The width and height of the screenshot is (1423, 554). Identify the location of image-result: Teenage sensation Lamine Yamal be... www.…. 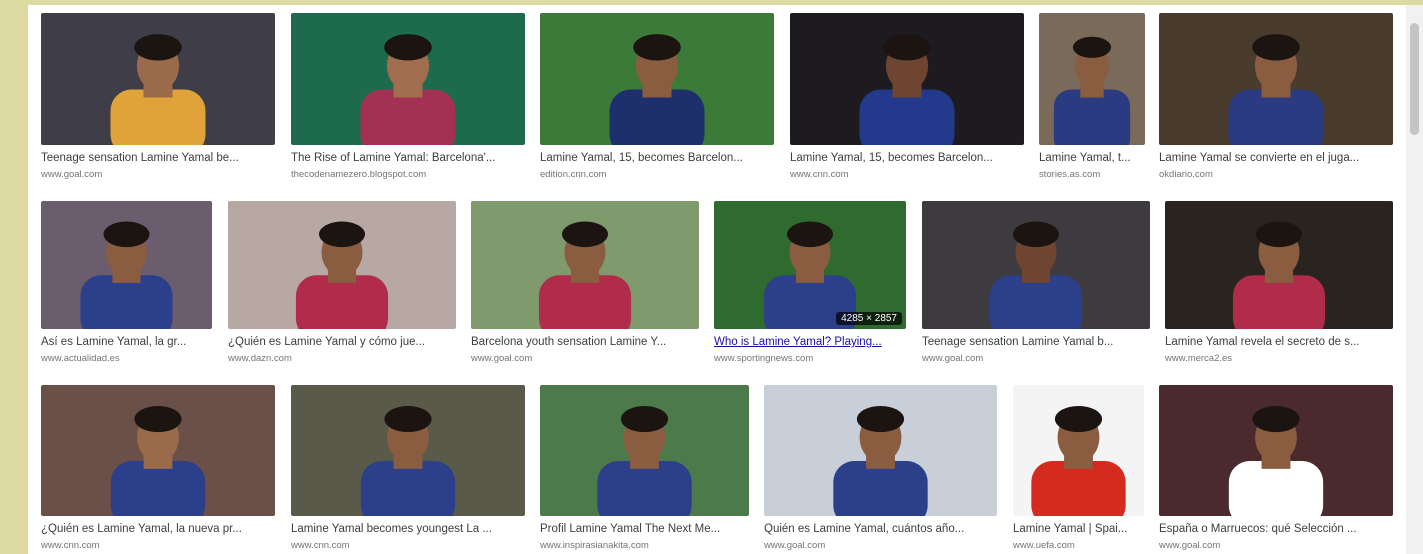
(158, 97).